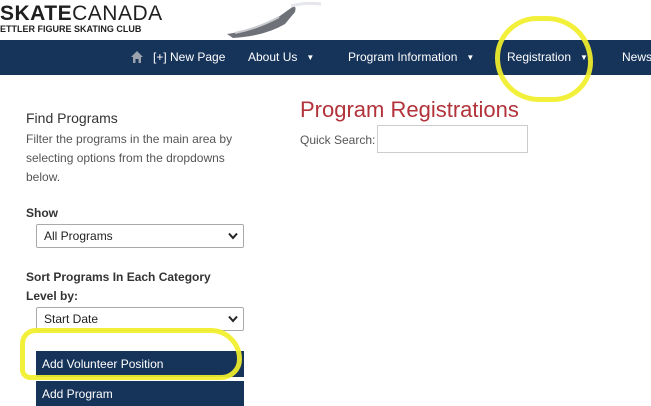 This screenshot has width=651, height=406. What do you see at coordinates (140, 393) in the screenshot?
I see `add-program-button: Add Program` at bounding box center [140, 393].